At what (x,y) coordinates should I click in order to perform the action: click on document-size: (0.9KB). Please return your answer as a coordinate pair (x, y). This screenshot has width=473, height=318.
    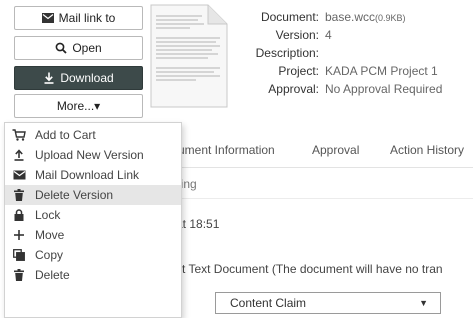
    Looking at the image, I should click on (390, 18).